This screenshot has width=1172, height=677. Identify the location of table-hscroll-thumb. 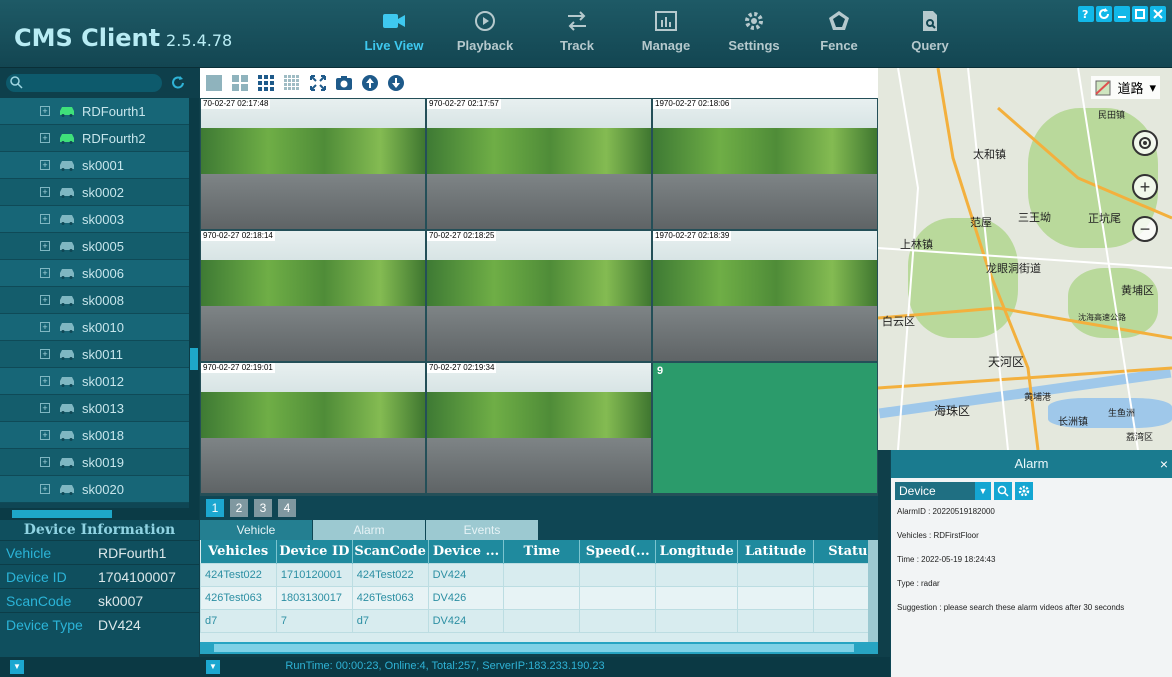
(534, 648).